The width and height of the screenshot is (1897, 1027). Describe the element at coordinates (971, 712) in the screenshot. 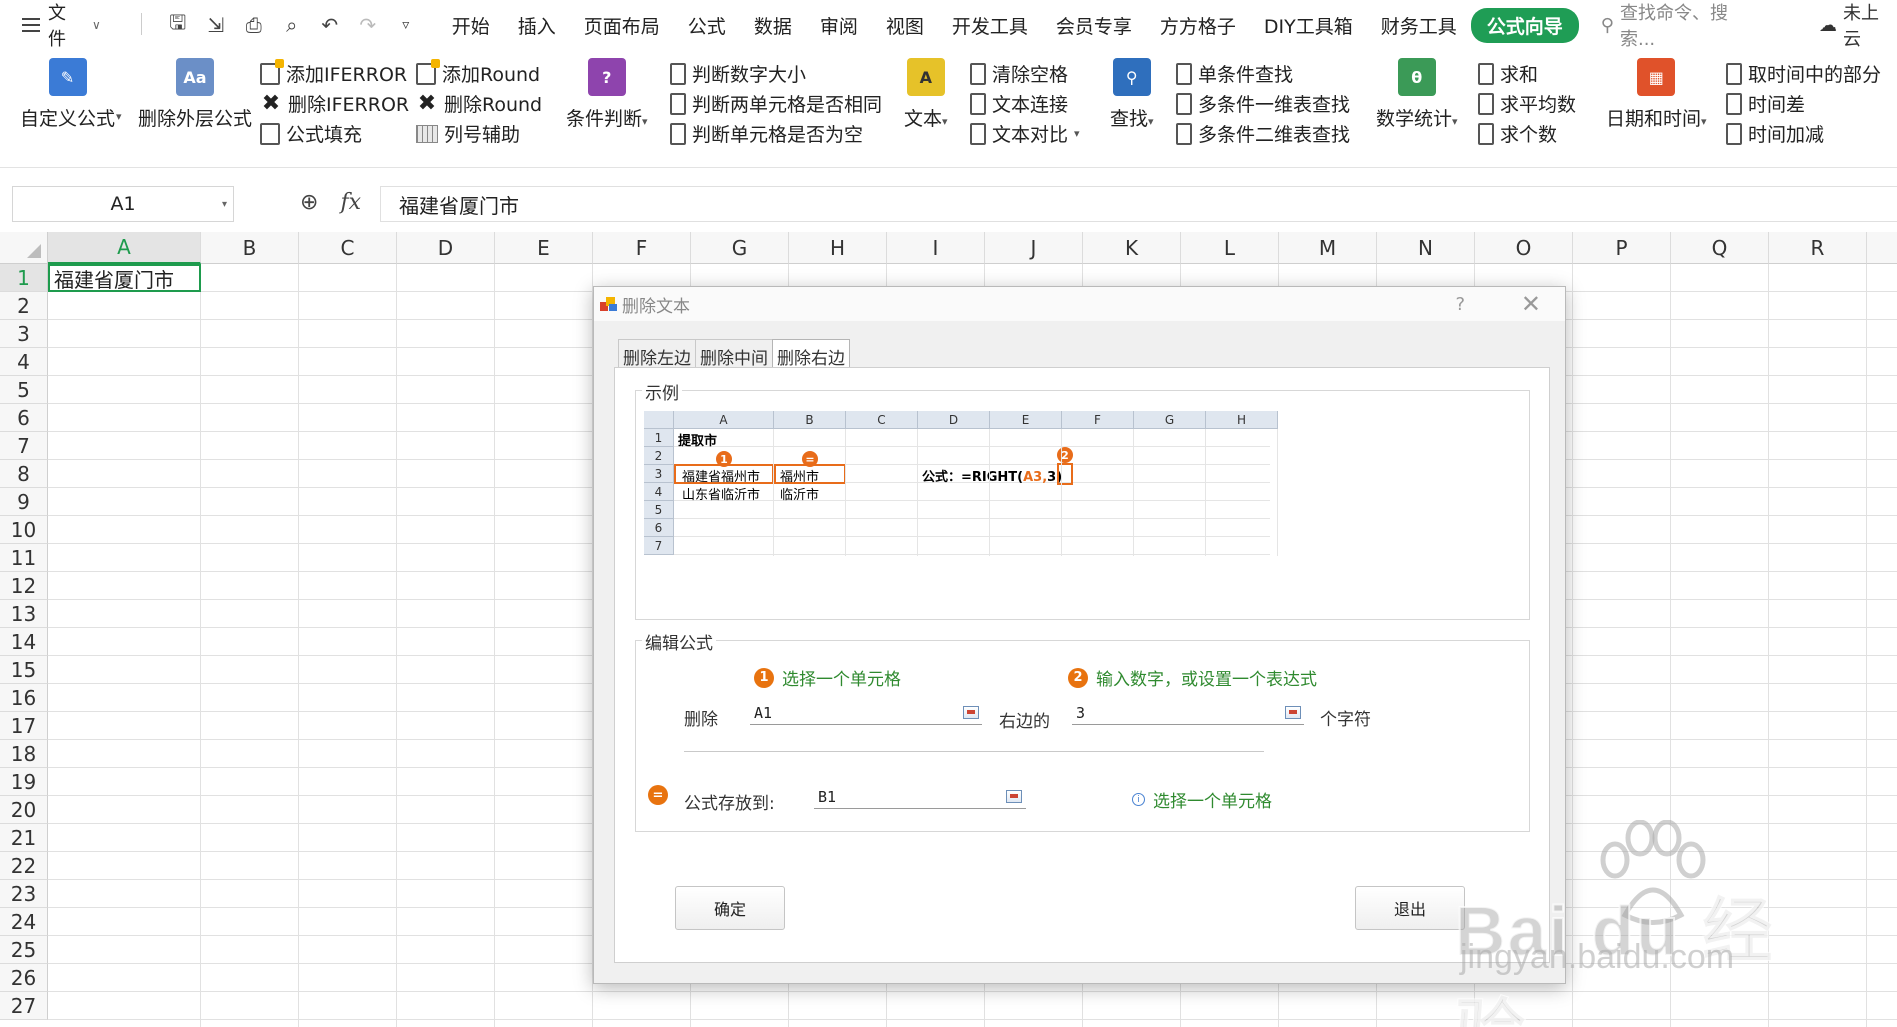

I see `cell-picker-icon` at that location.